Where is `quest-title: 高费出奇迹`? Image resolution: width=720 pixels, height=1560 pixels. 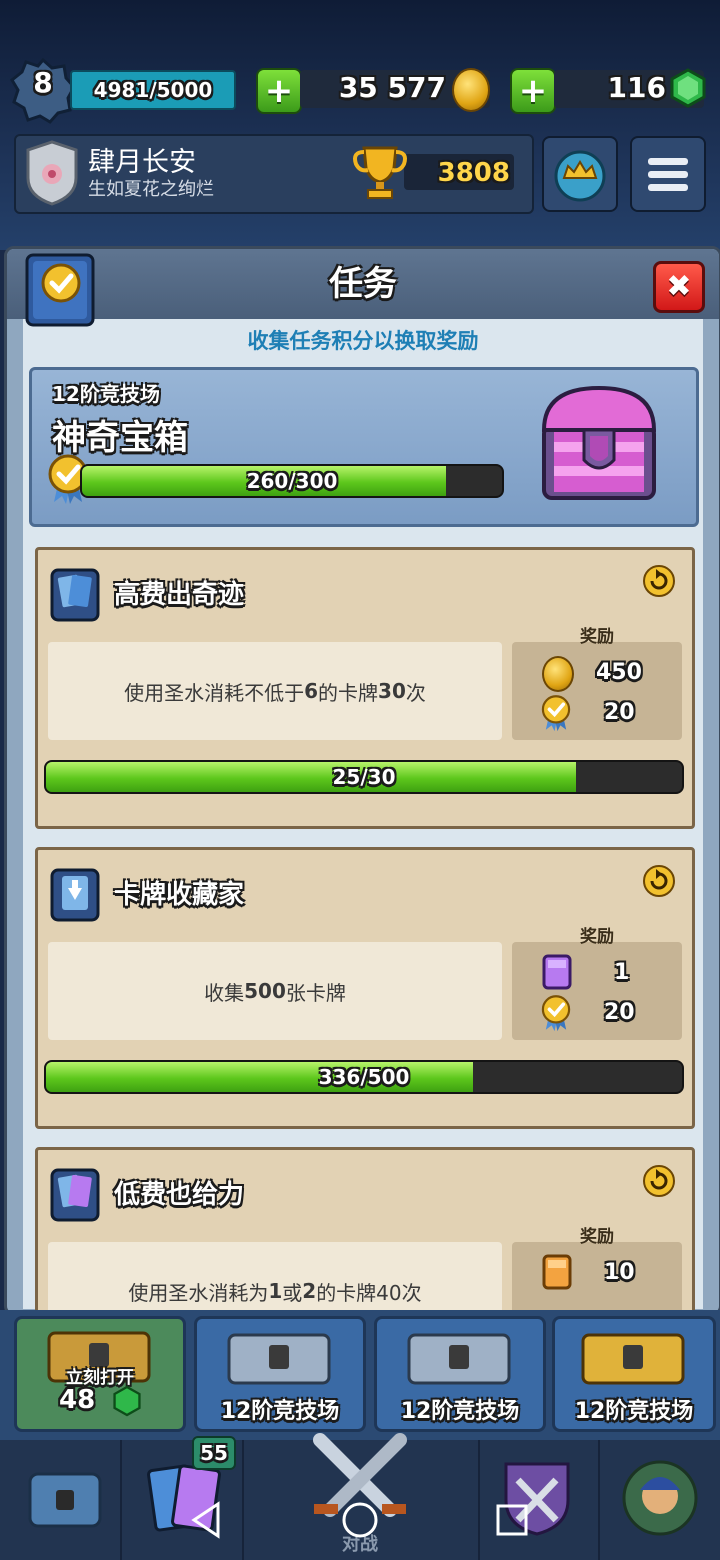
quest-title: 高费出奇迹 is located at coordinates (179, 595).